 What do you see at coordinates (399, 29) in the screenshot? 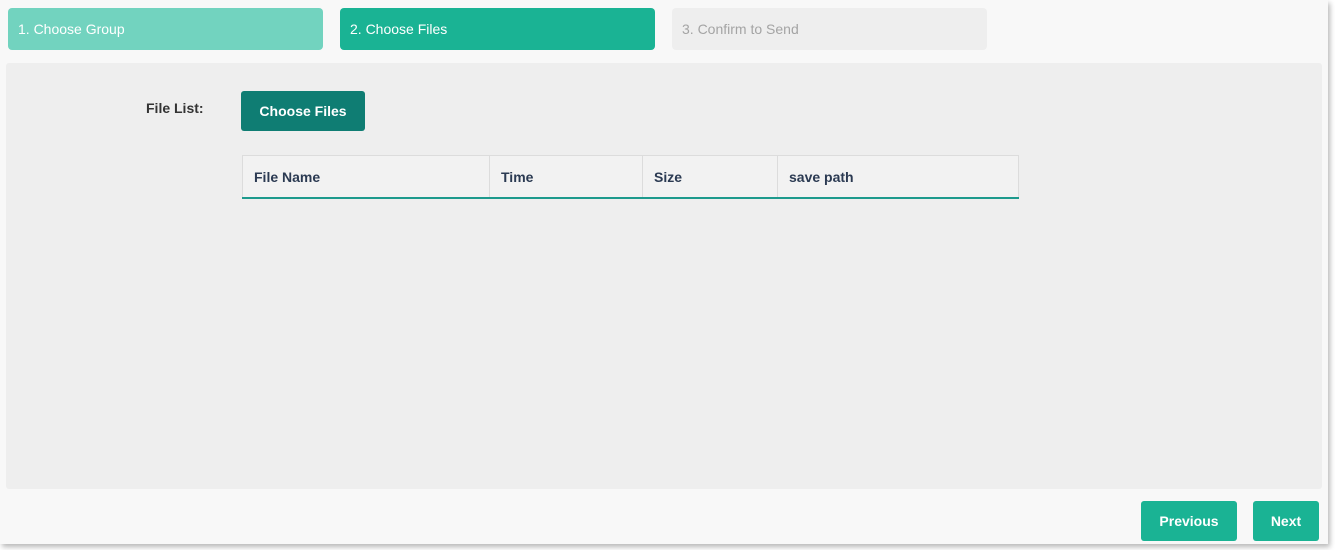
I see `step-label: 2. Choose Files` at bounding box center [399, 29].